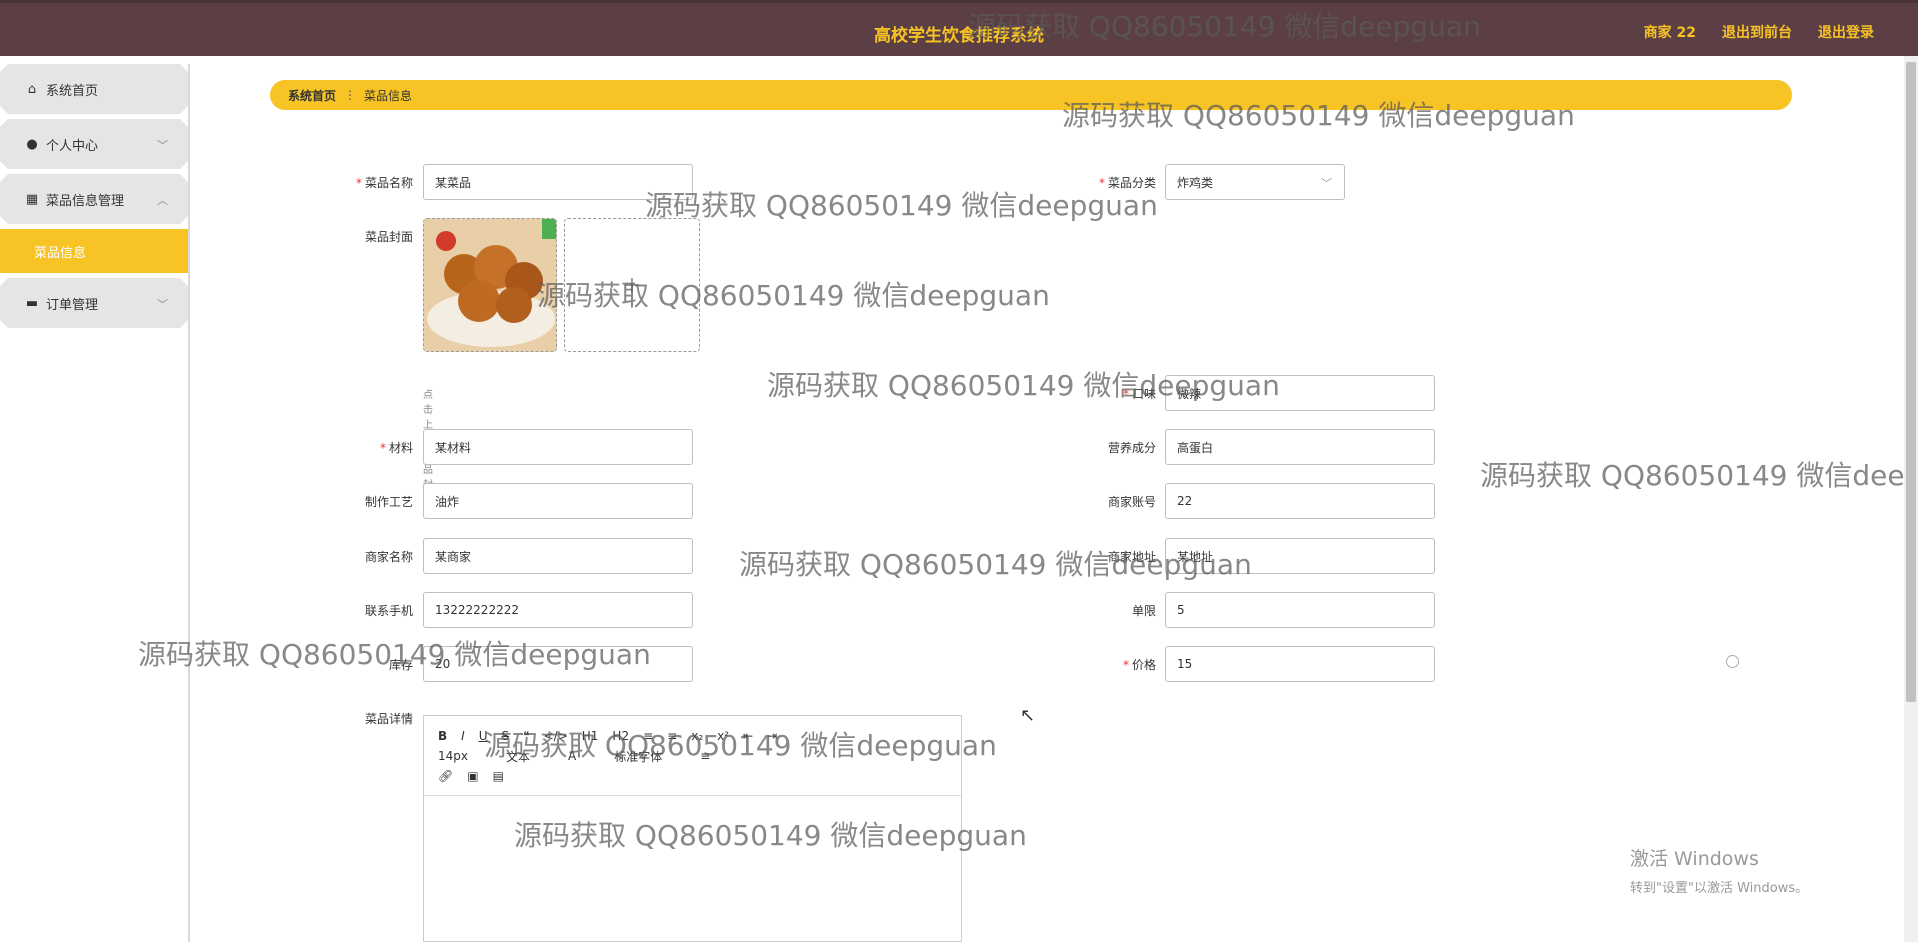  I want to click on phone-label: 联系手机, so click(388, 611).